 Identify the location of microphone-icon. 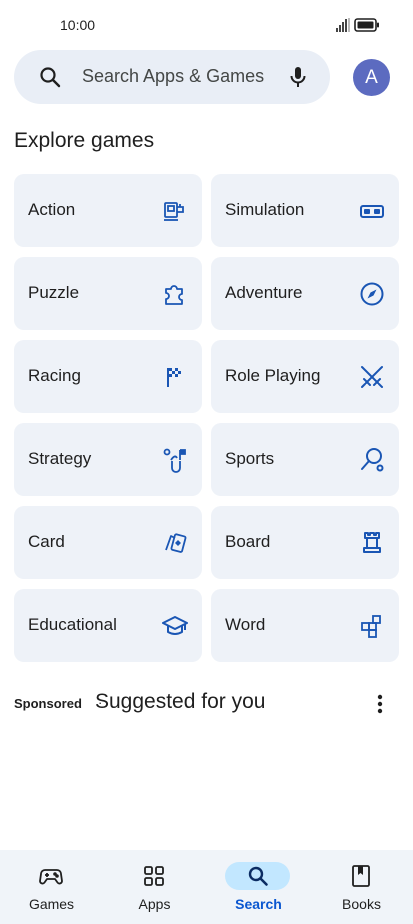
(298, 77).